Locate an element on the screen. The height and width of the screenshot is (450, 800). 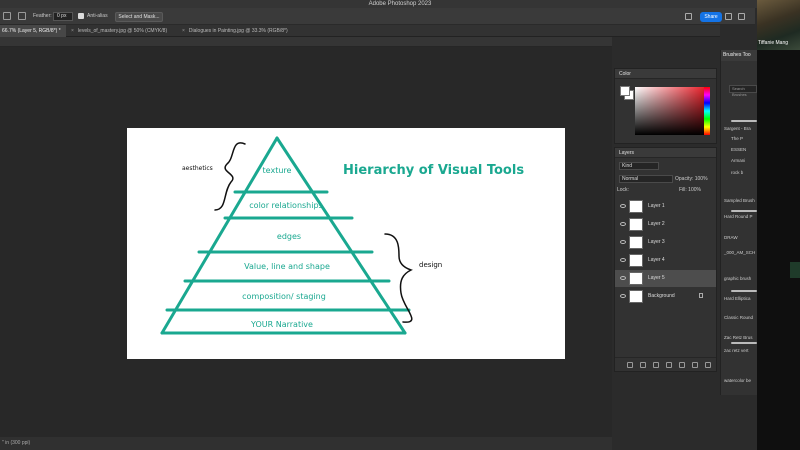
tab-levels-of-mastery: × levels_of_mastery.jpg @ 50% (CMYK/8) is located at coordinates (125, 31).